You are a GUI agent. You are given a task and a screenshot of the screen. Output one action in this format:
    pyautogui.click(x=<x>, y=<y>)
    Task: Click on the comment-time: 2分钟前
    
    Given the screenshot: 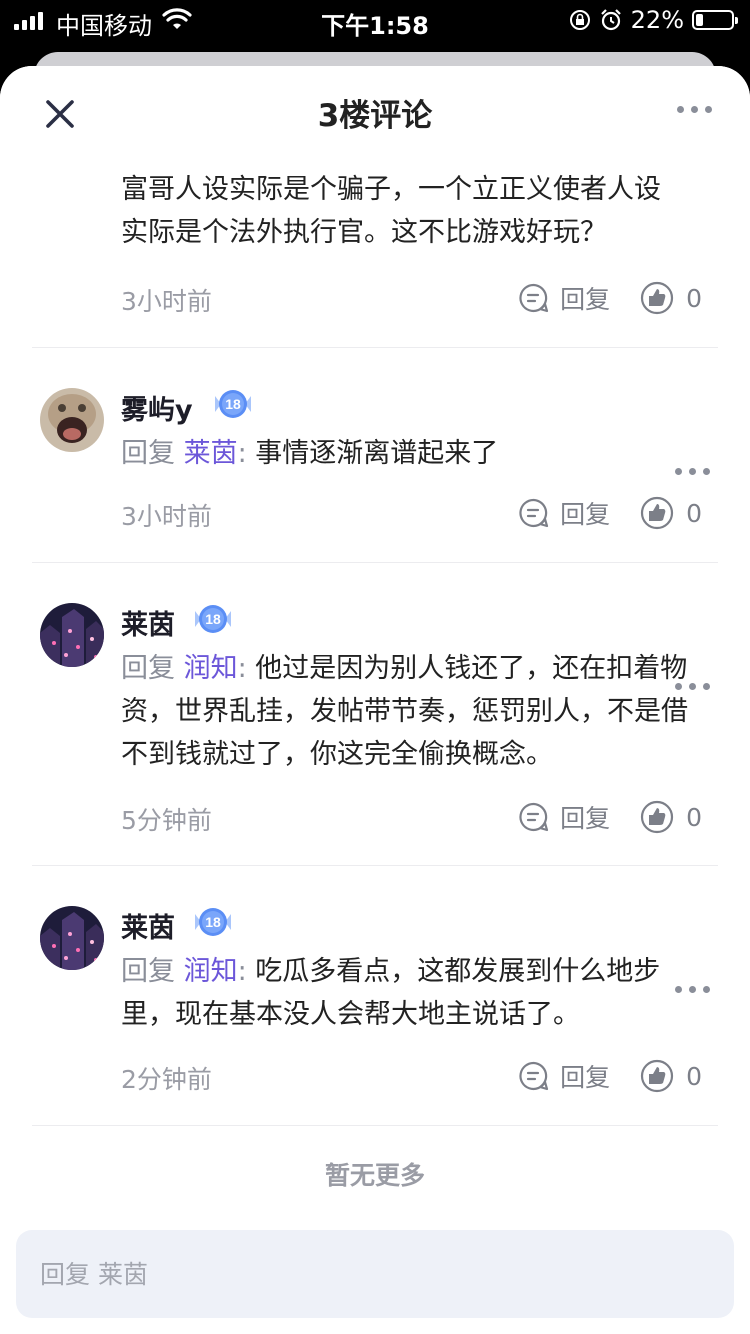 What is the action you would take?
    pyautogui.click(x=166, y=1079)
    